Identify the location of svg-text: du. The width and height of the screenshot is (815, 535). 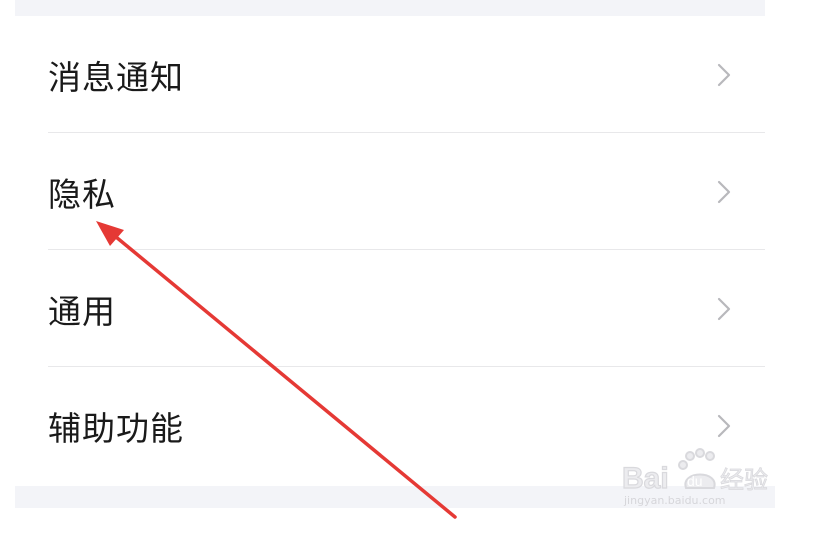
(695, 481).